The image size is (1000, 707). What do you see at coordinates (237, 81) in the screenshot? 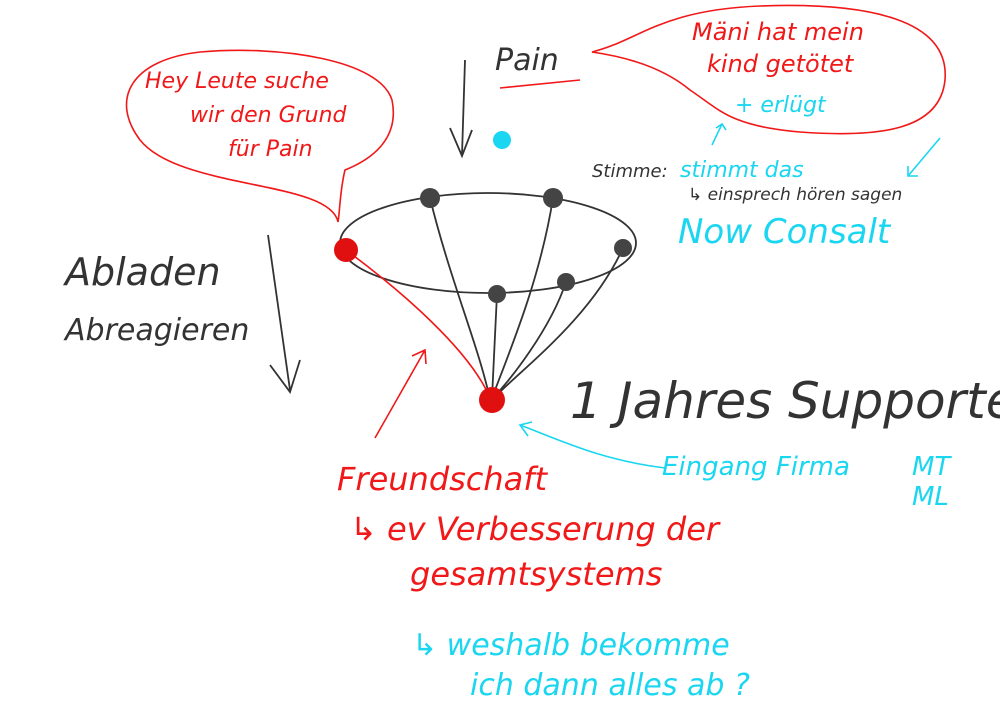
I see `bubble-left-line: Hey Leute suche` at bounding box center [237, 81].